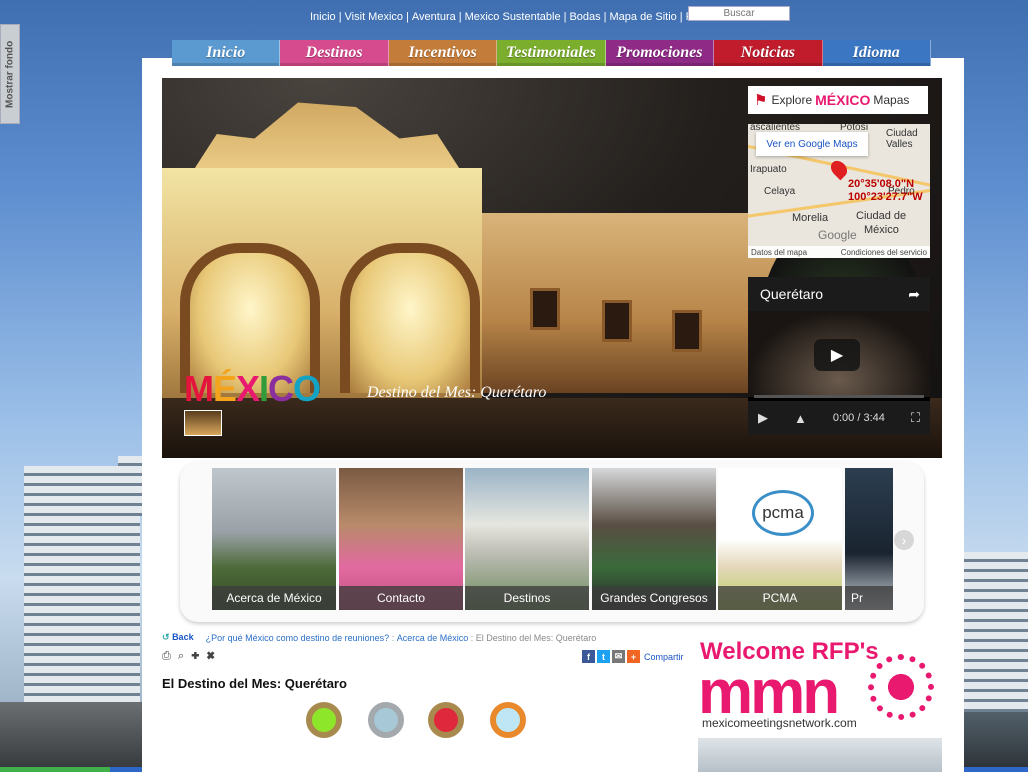 This screenshot has width=1028, height=772. Describe the element at coordinates (763, 418) in the screenshot. I see `play-icon: ▶` at that location.